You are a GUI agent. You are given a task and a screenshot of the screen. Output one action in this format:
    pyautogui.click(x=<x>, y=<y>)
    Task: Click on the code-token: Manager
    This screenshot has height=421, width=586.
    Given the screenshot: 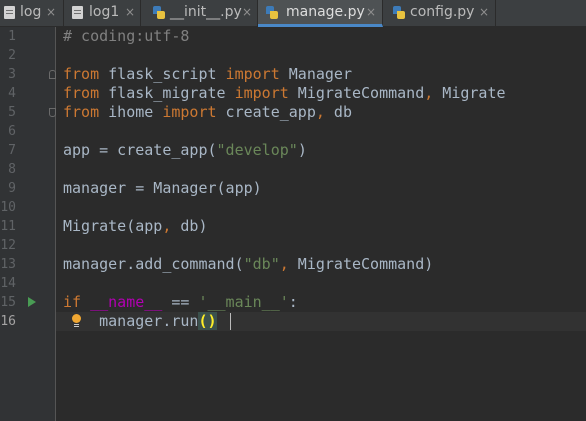 What is the action you would take?
    pyautogui.click(x=315, y=74)
    